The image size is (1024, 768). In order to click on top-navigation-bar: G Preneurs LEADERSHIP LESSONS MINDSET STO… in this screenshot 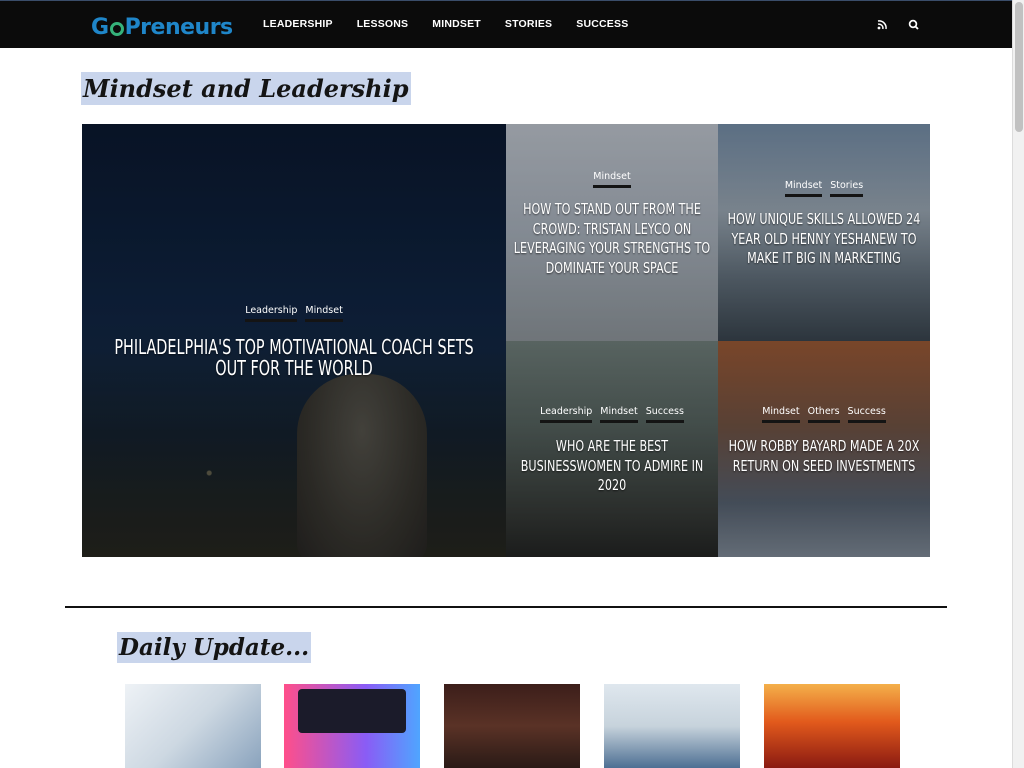, I will do `click(506, 24)`.